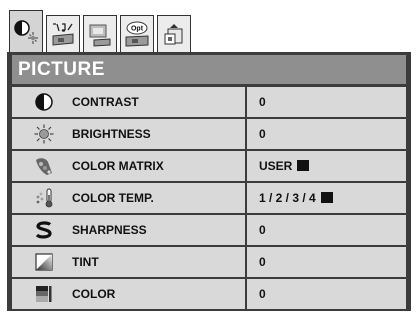  I want to click on row-label-cell: COLOR MATRIX, so click(128, 166).